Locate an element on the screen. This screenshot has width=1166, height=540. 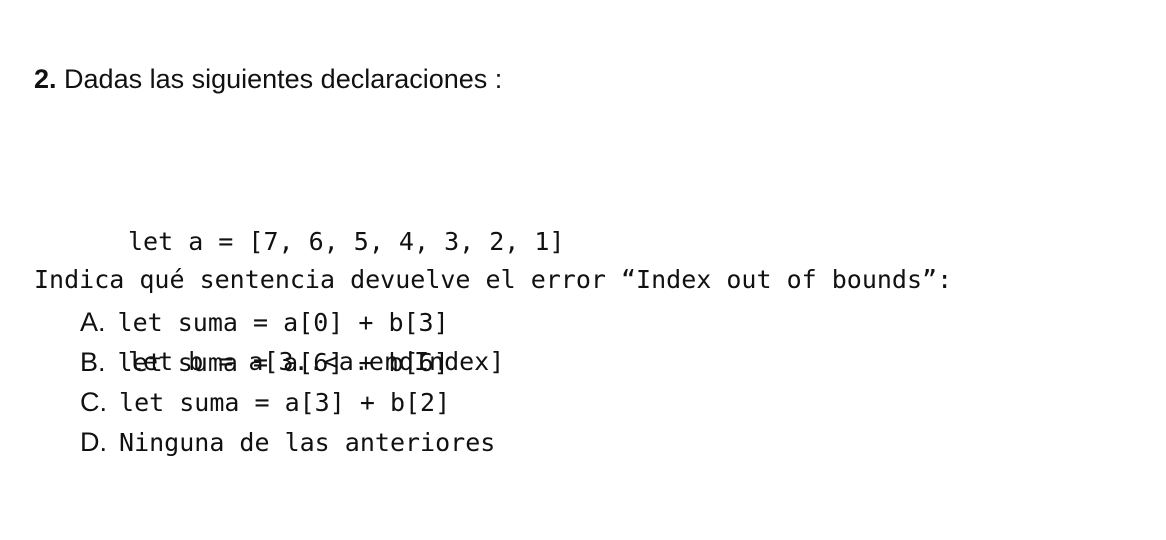
option-c: C. let suma = a[3] + b[2] is located at coordinates (287, 402).